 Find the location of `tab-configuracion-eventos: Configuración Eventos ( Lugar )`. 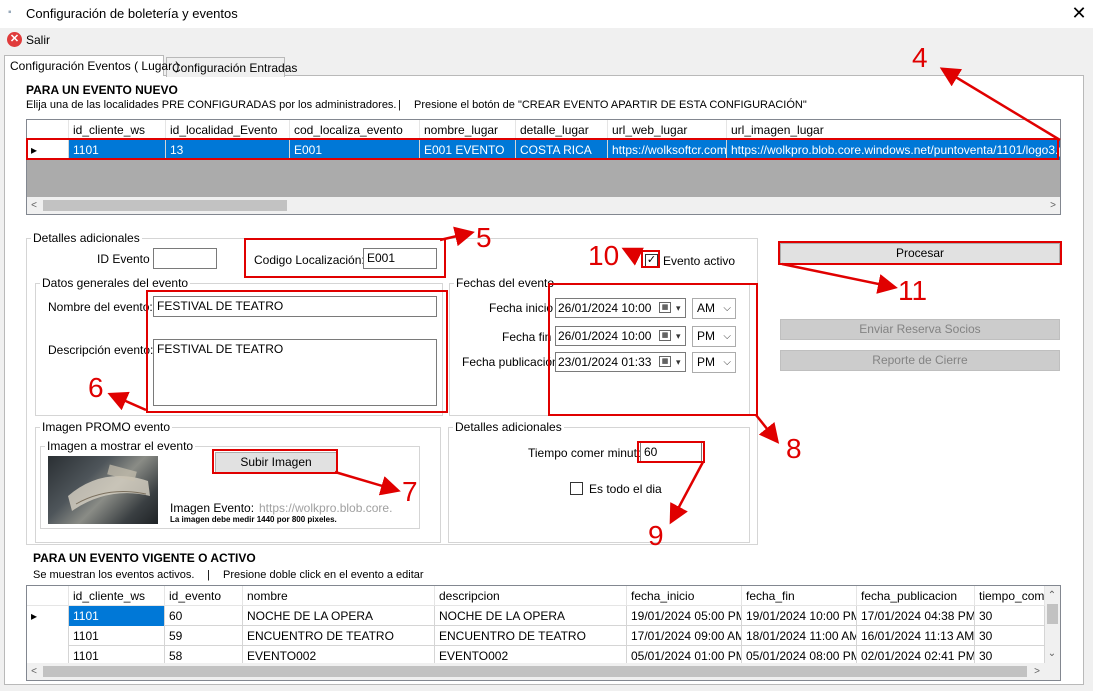

tab-configuracion-eventos: Configuración Eventos ( Lugar ) is located at coordinates (91, 65).